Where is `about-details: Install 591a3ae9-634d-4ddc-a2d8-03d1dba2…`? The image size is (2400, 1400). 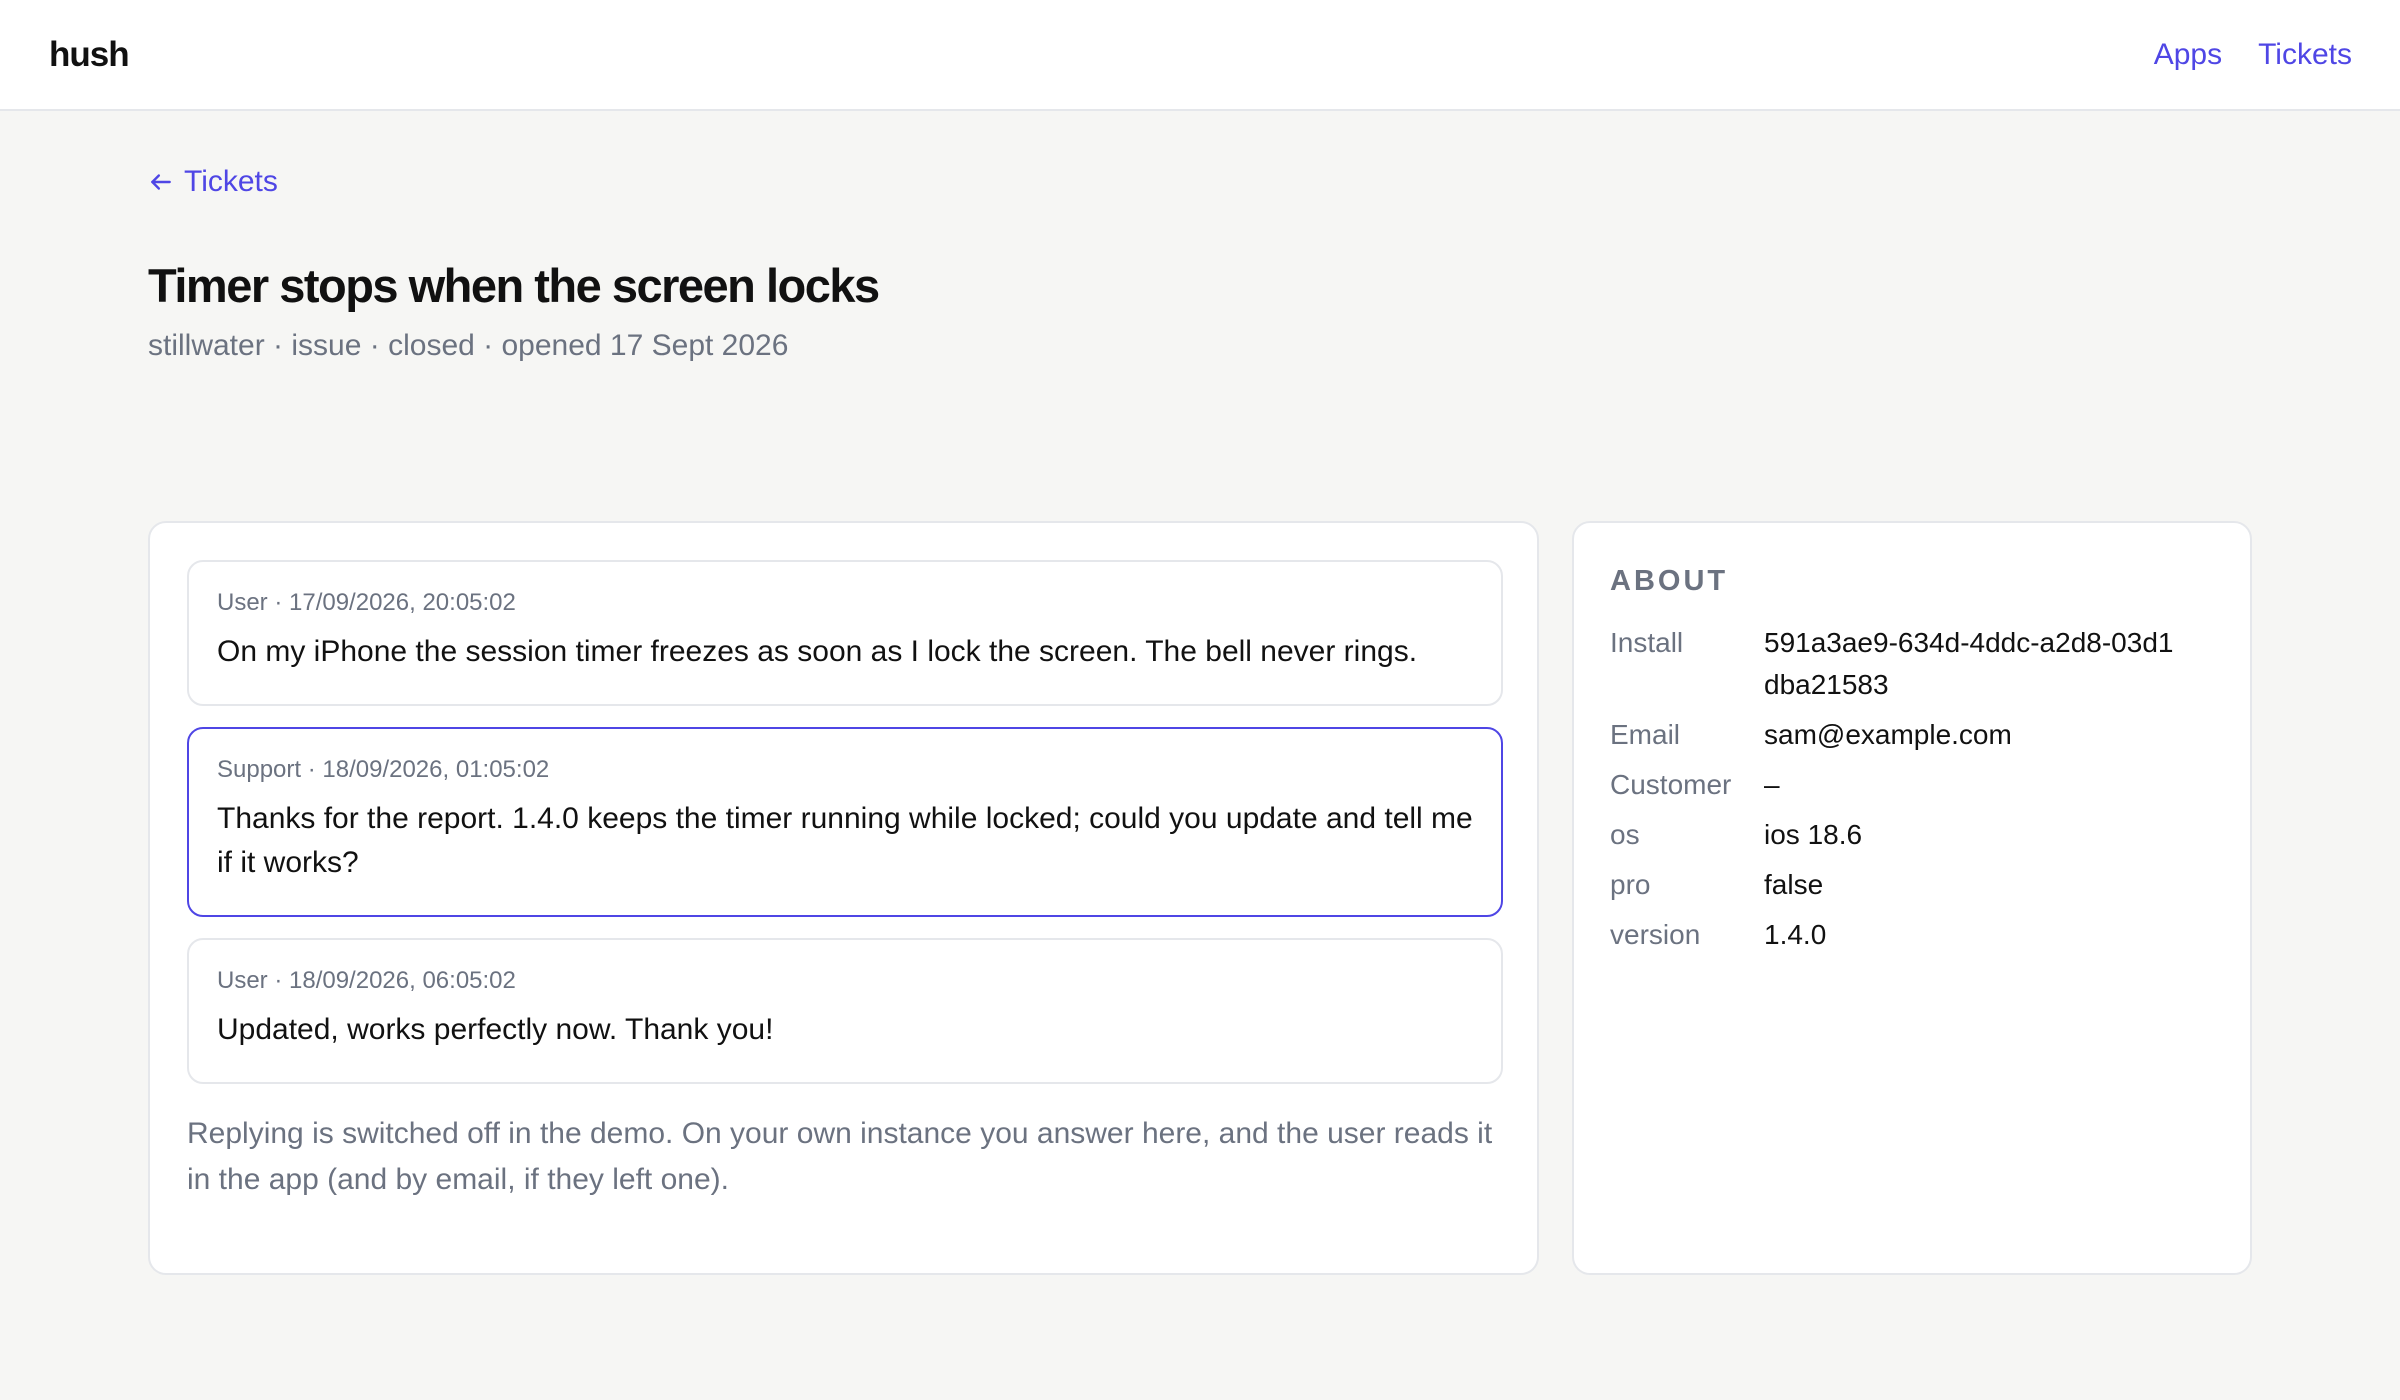 about-details: Install 591a3ae9-634d-4ddc-a2d8-03d1dba2… is located at coordinates (1912, 789).